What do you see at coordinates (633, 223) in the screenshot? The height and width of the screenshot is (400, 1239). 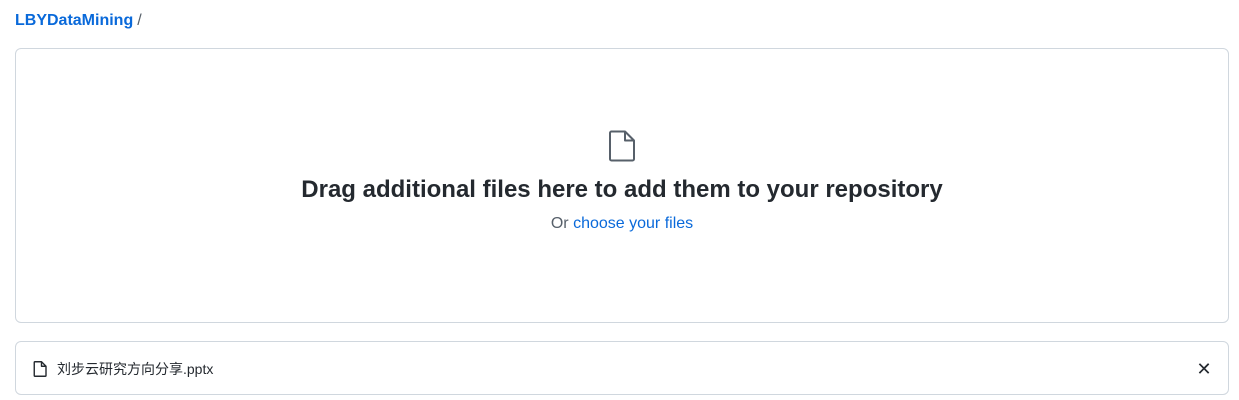 I see `choose-files-link: choose your files` at bounding box center [633, 223].